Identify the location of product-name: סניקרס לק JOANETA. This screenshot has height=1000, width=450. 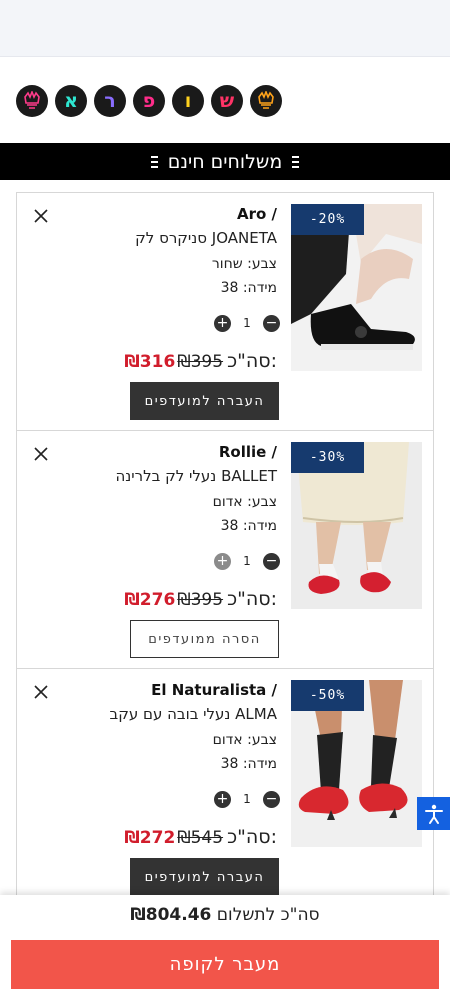
(206, 238).